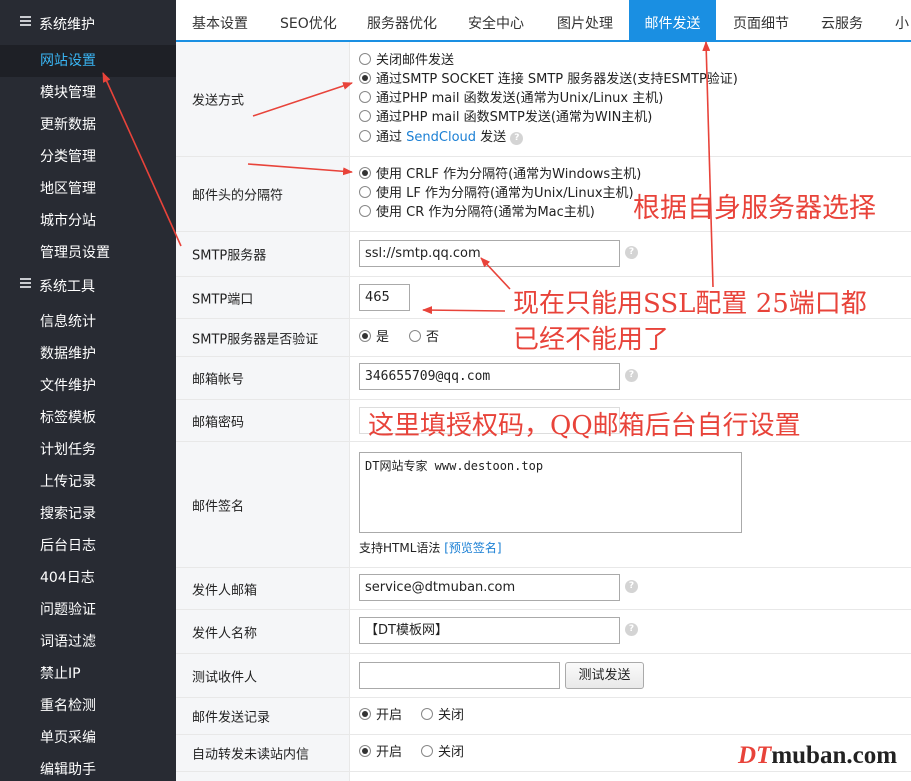  Describe the element at coordinates (818, 755) in the screenshot. I see `watermark-logo: DTmuban.com` at that location.